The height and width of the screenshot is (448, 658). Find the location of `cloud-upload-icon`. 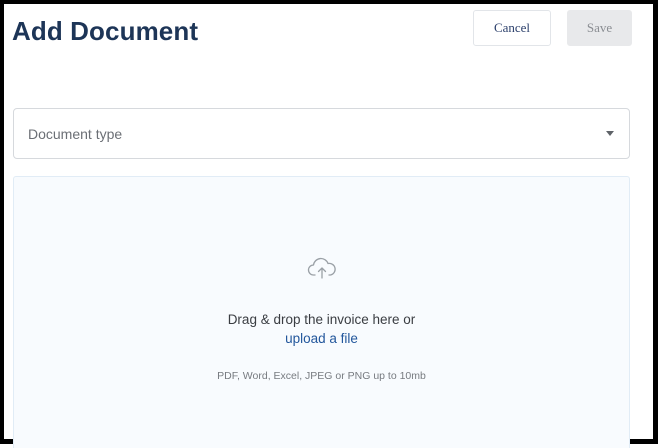

cloud-upload-icon is located at coordinates (321, 268).